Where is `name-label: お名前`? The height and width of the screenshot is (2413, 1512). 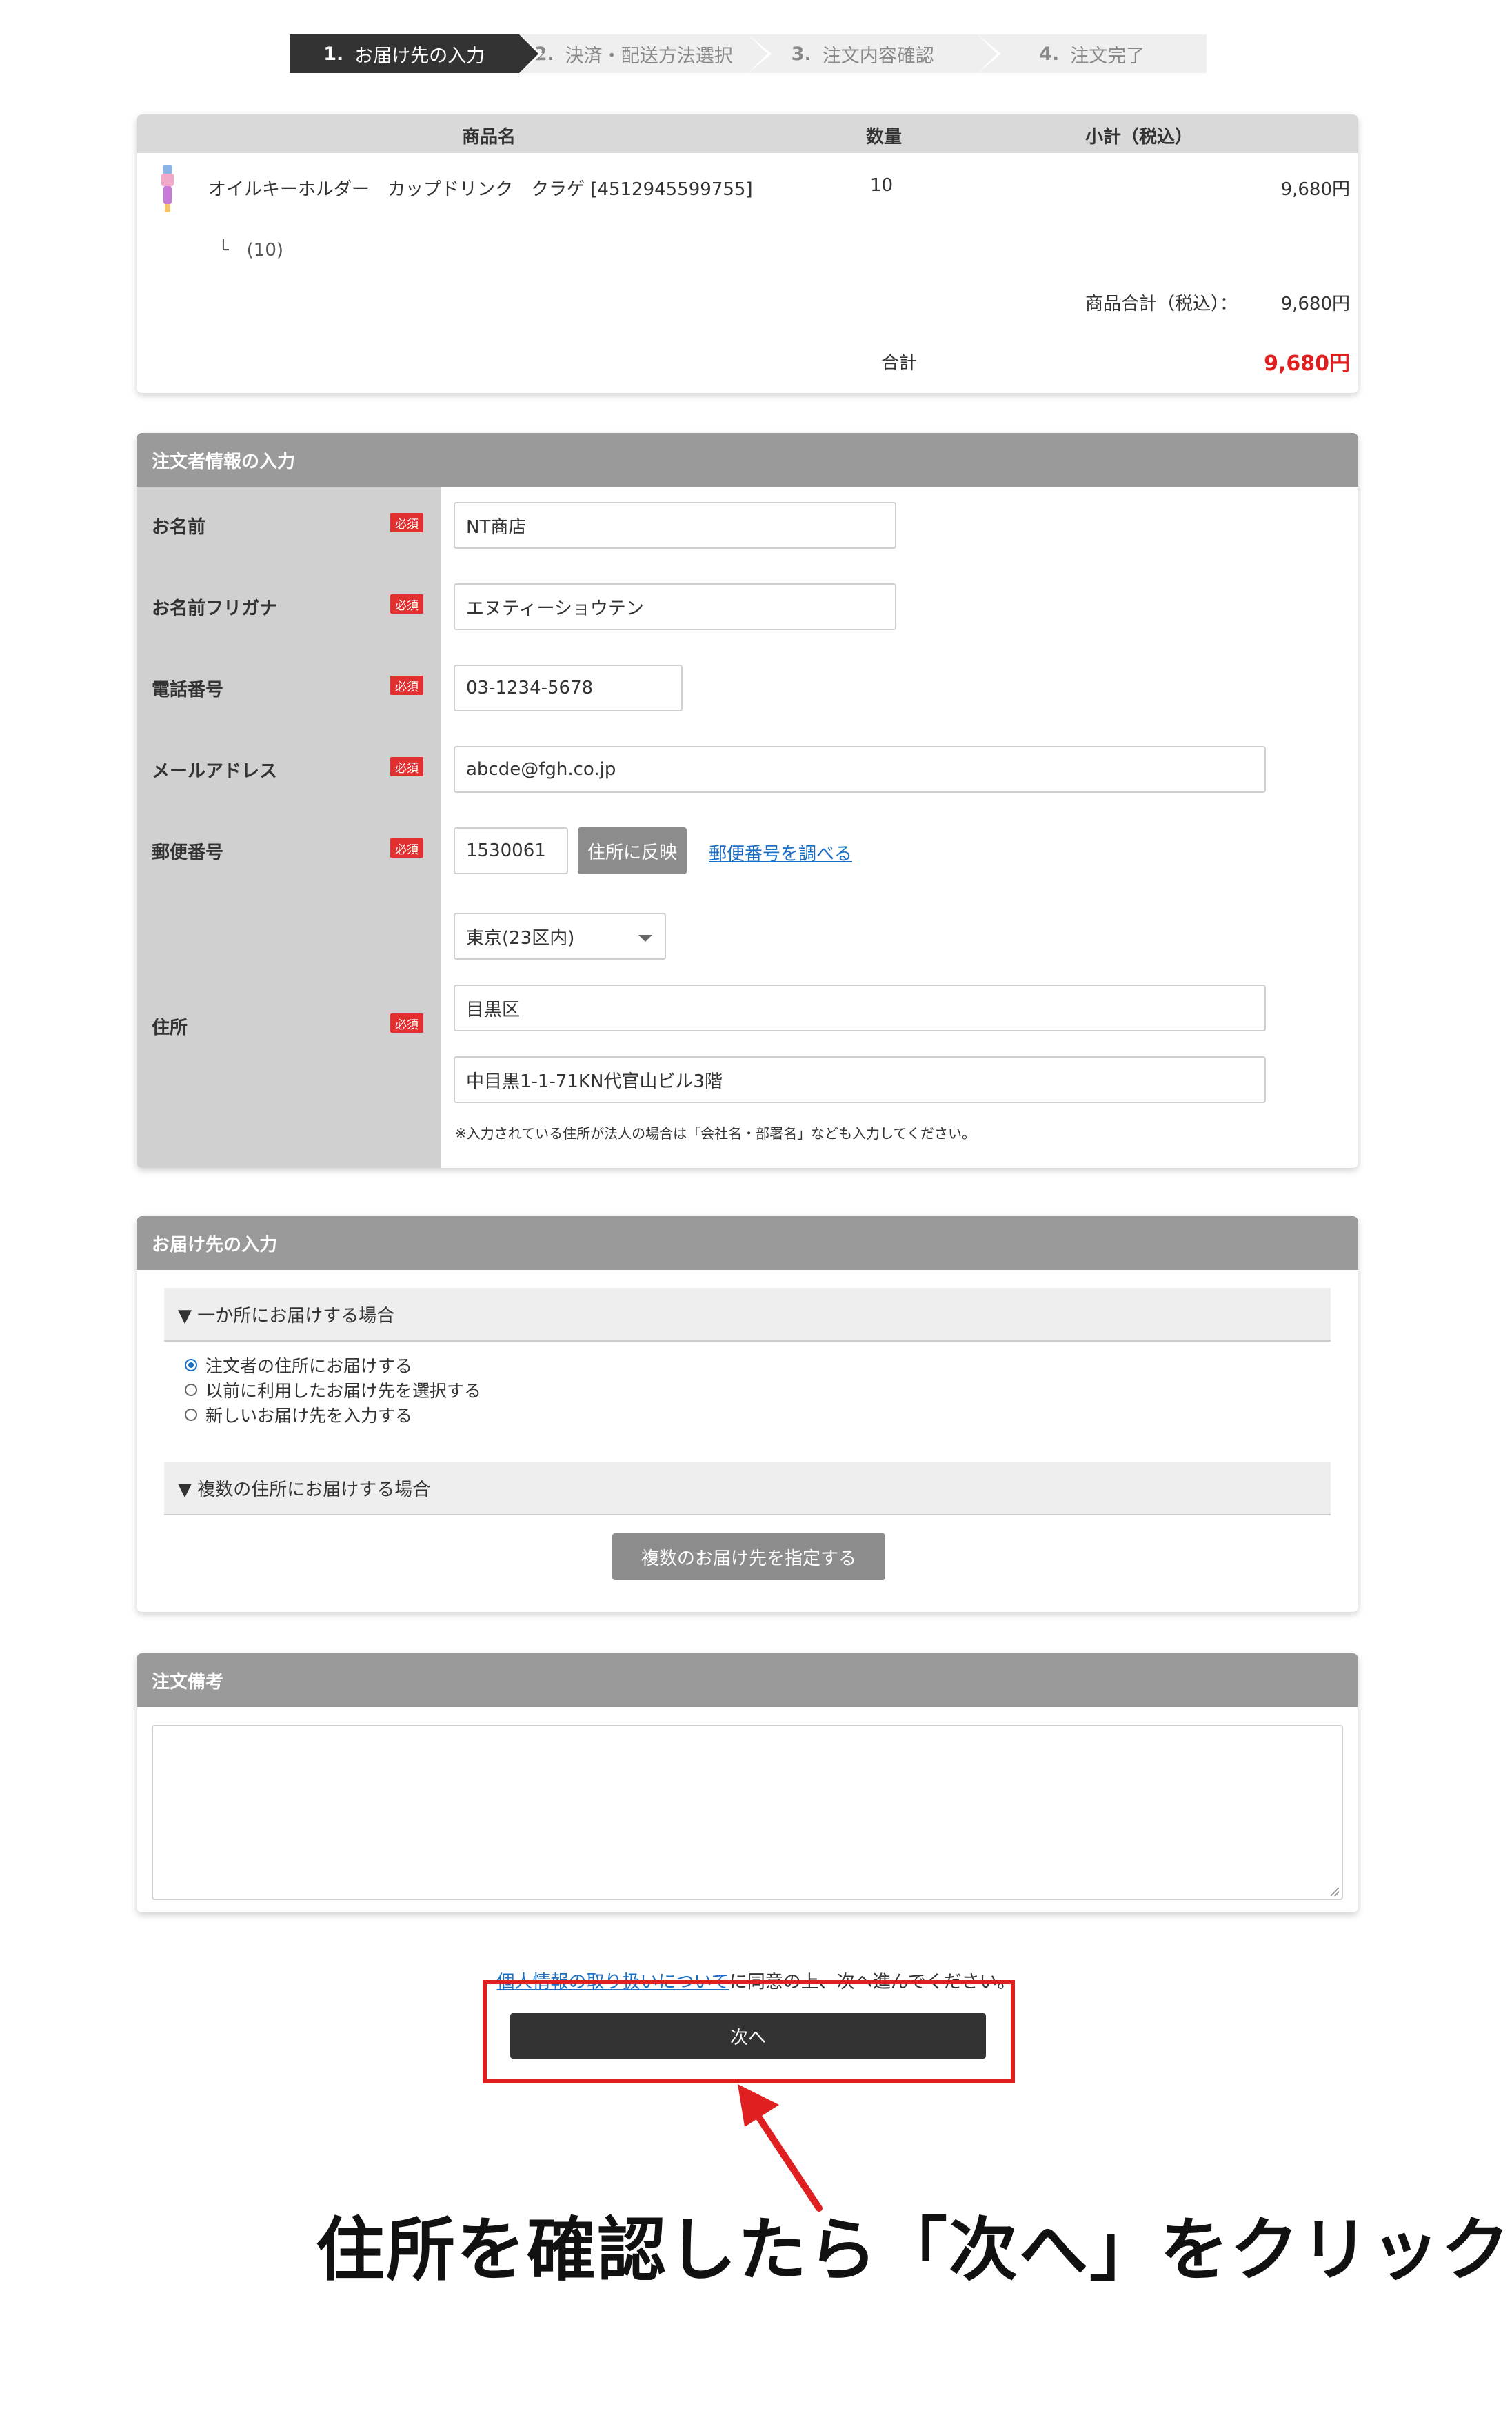 name-label: お名前 is located at coordinates (179, 527).